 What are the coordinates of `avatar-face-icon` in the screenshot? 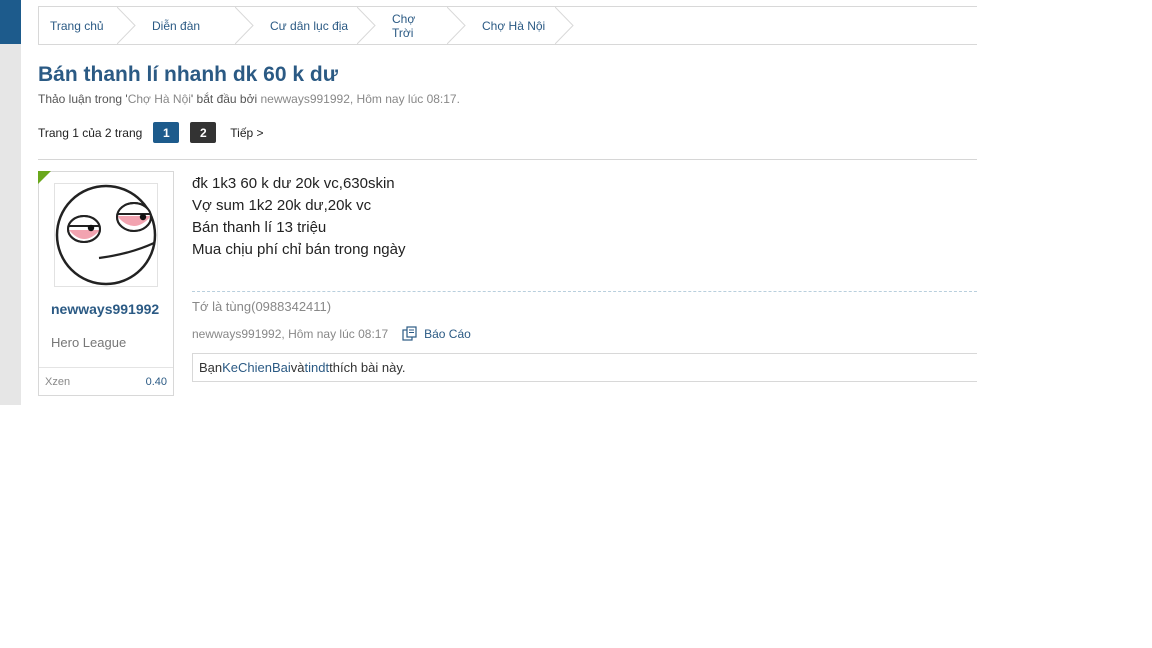 It's located at (106, 235).